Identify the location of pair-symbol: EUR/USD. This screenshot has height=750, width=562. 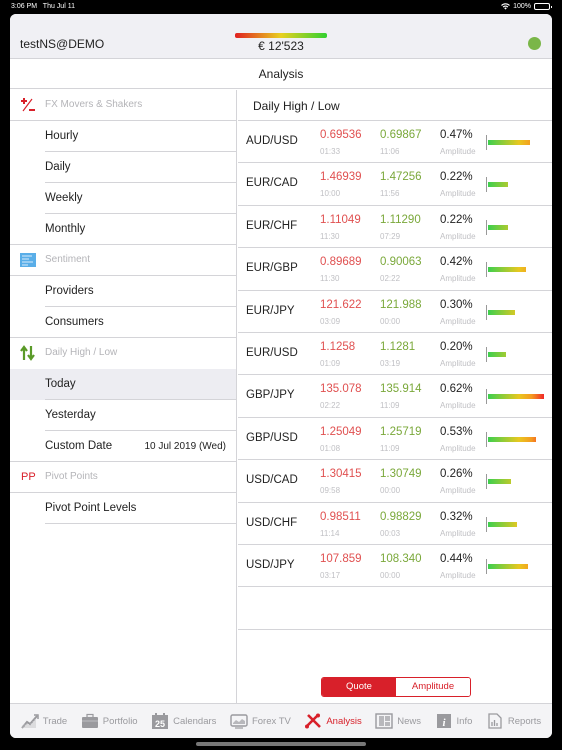
(272, 352).